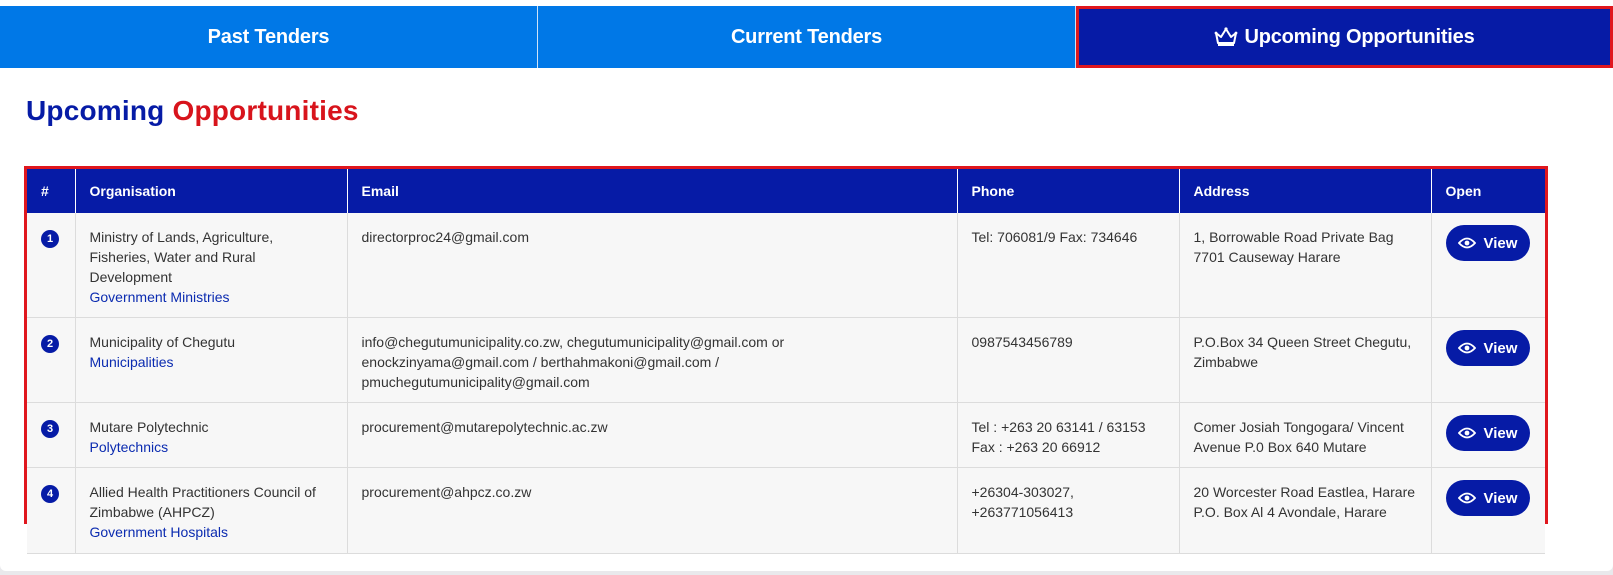 The height and width of the screenshot is (575, 1613). Describe the element at coordinates (50, 344) in the screenshot. I see `row-number-badge: 2` at that location.